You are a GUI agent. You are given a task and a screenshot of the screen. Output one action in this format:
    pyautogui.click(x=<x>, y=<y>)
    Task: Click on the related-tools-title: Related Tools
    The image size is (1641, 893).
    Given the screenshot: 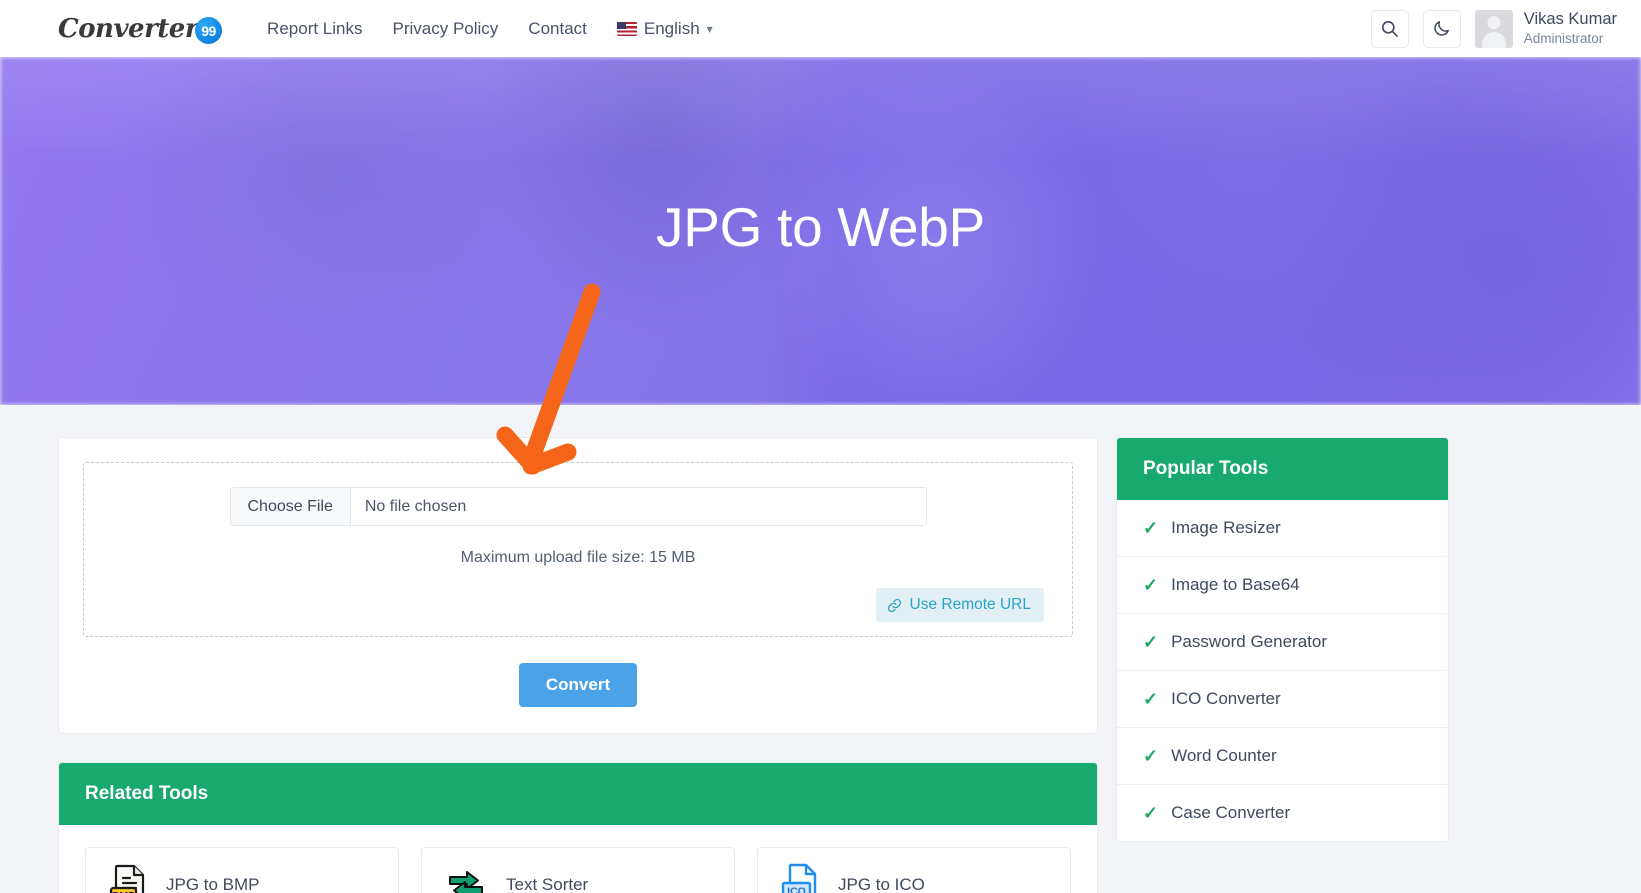 What is the action you would take?
    pyautogui.click(x=578, y=794)
    